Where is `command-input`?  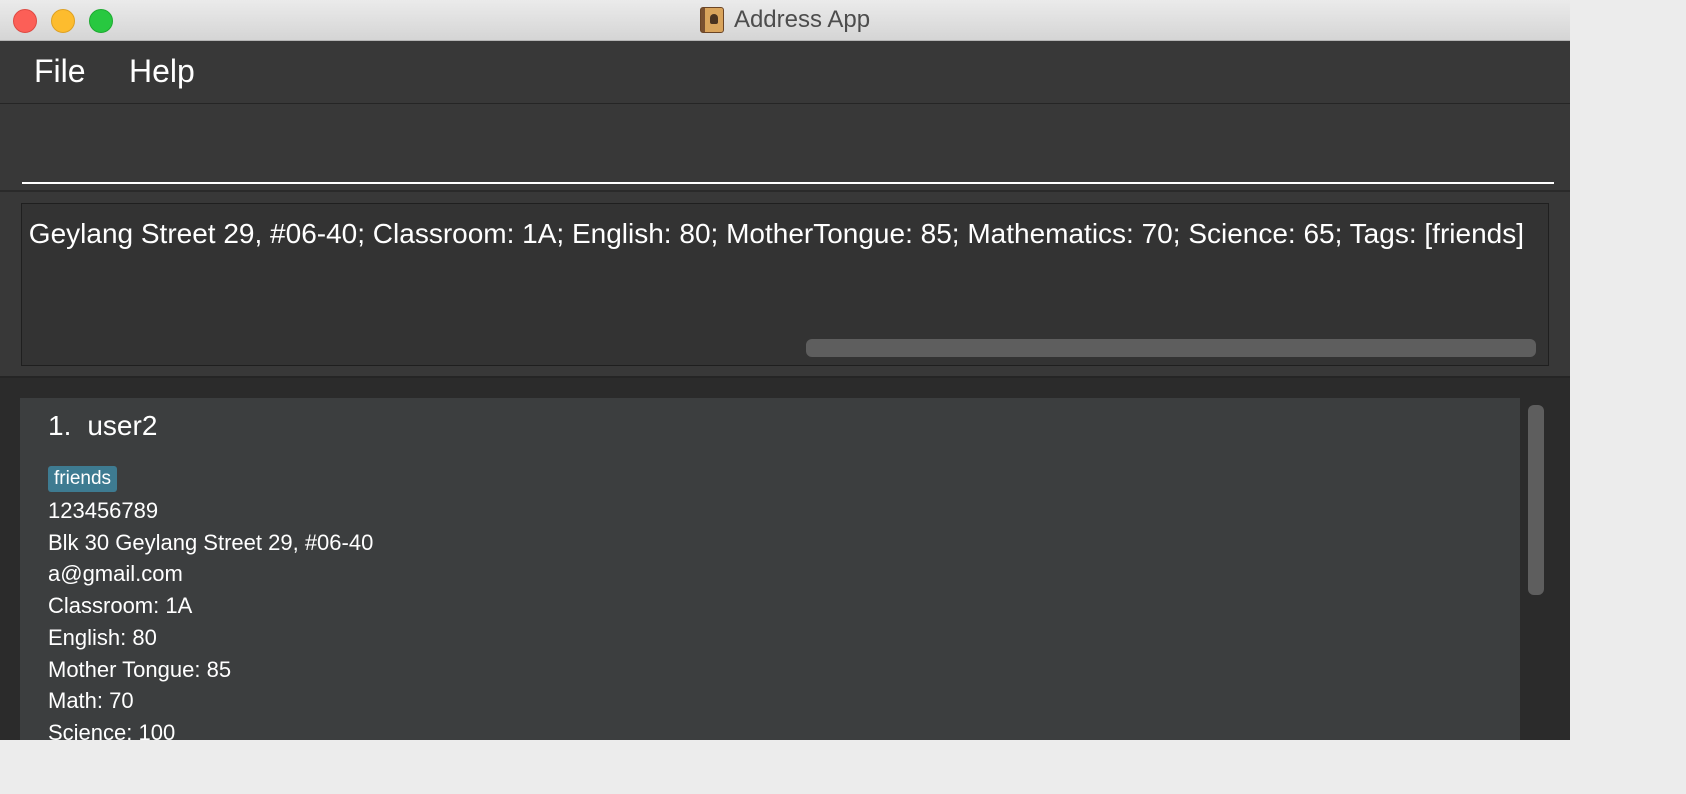 command-input is located at coordinates (788, 150).